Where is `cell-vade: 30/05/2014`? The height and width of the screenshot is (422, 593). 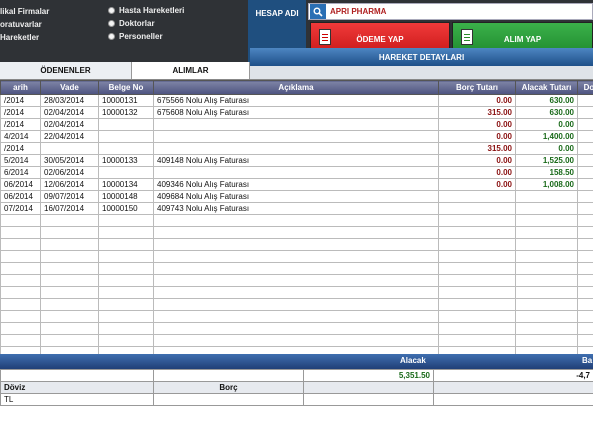 cell-vade: 30/05/2014 is located at coordinates (69, 160).